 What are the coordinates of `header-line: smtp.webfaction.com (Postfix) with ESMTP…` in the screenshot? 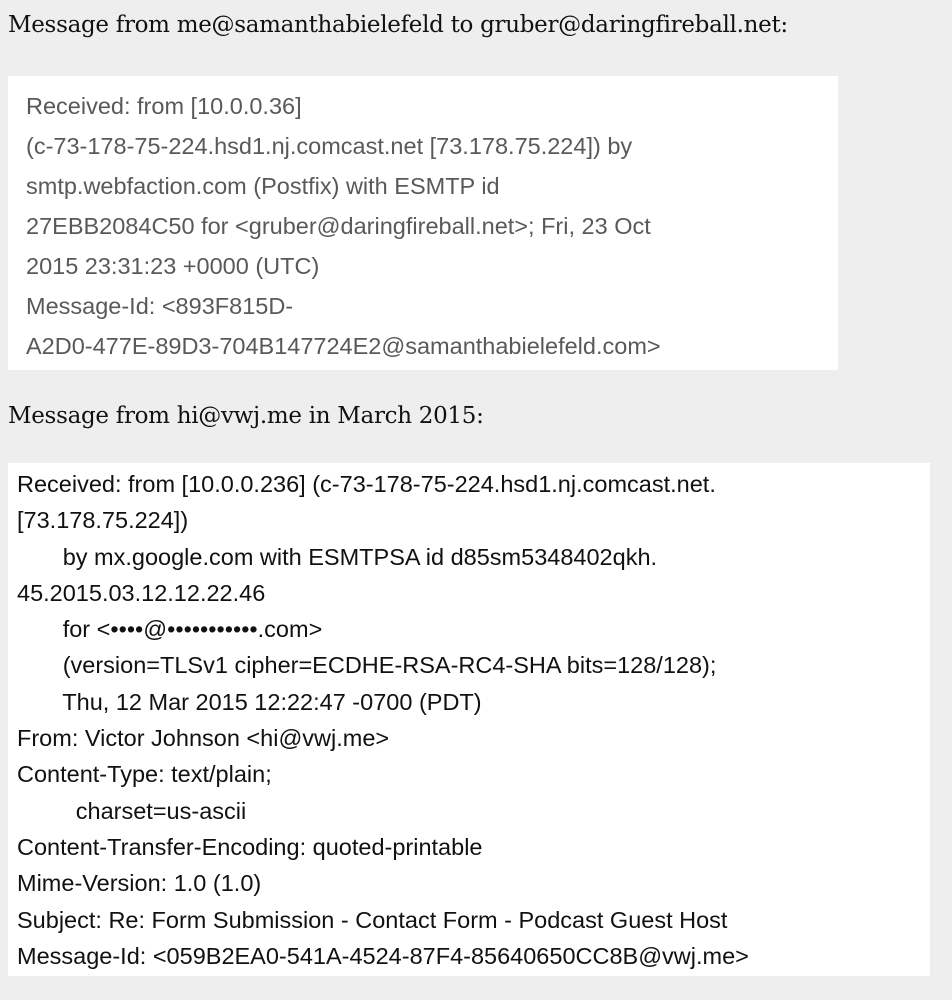 It's located at (263, 186).